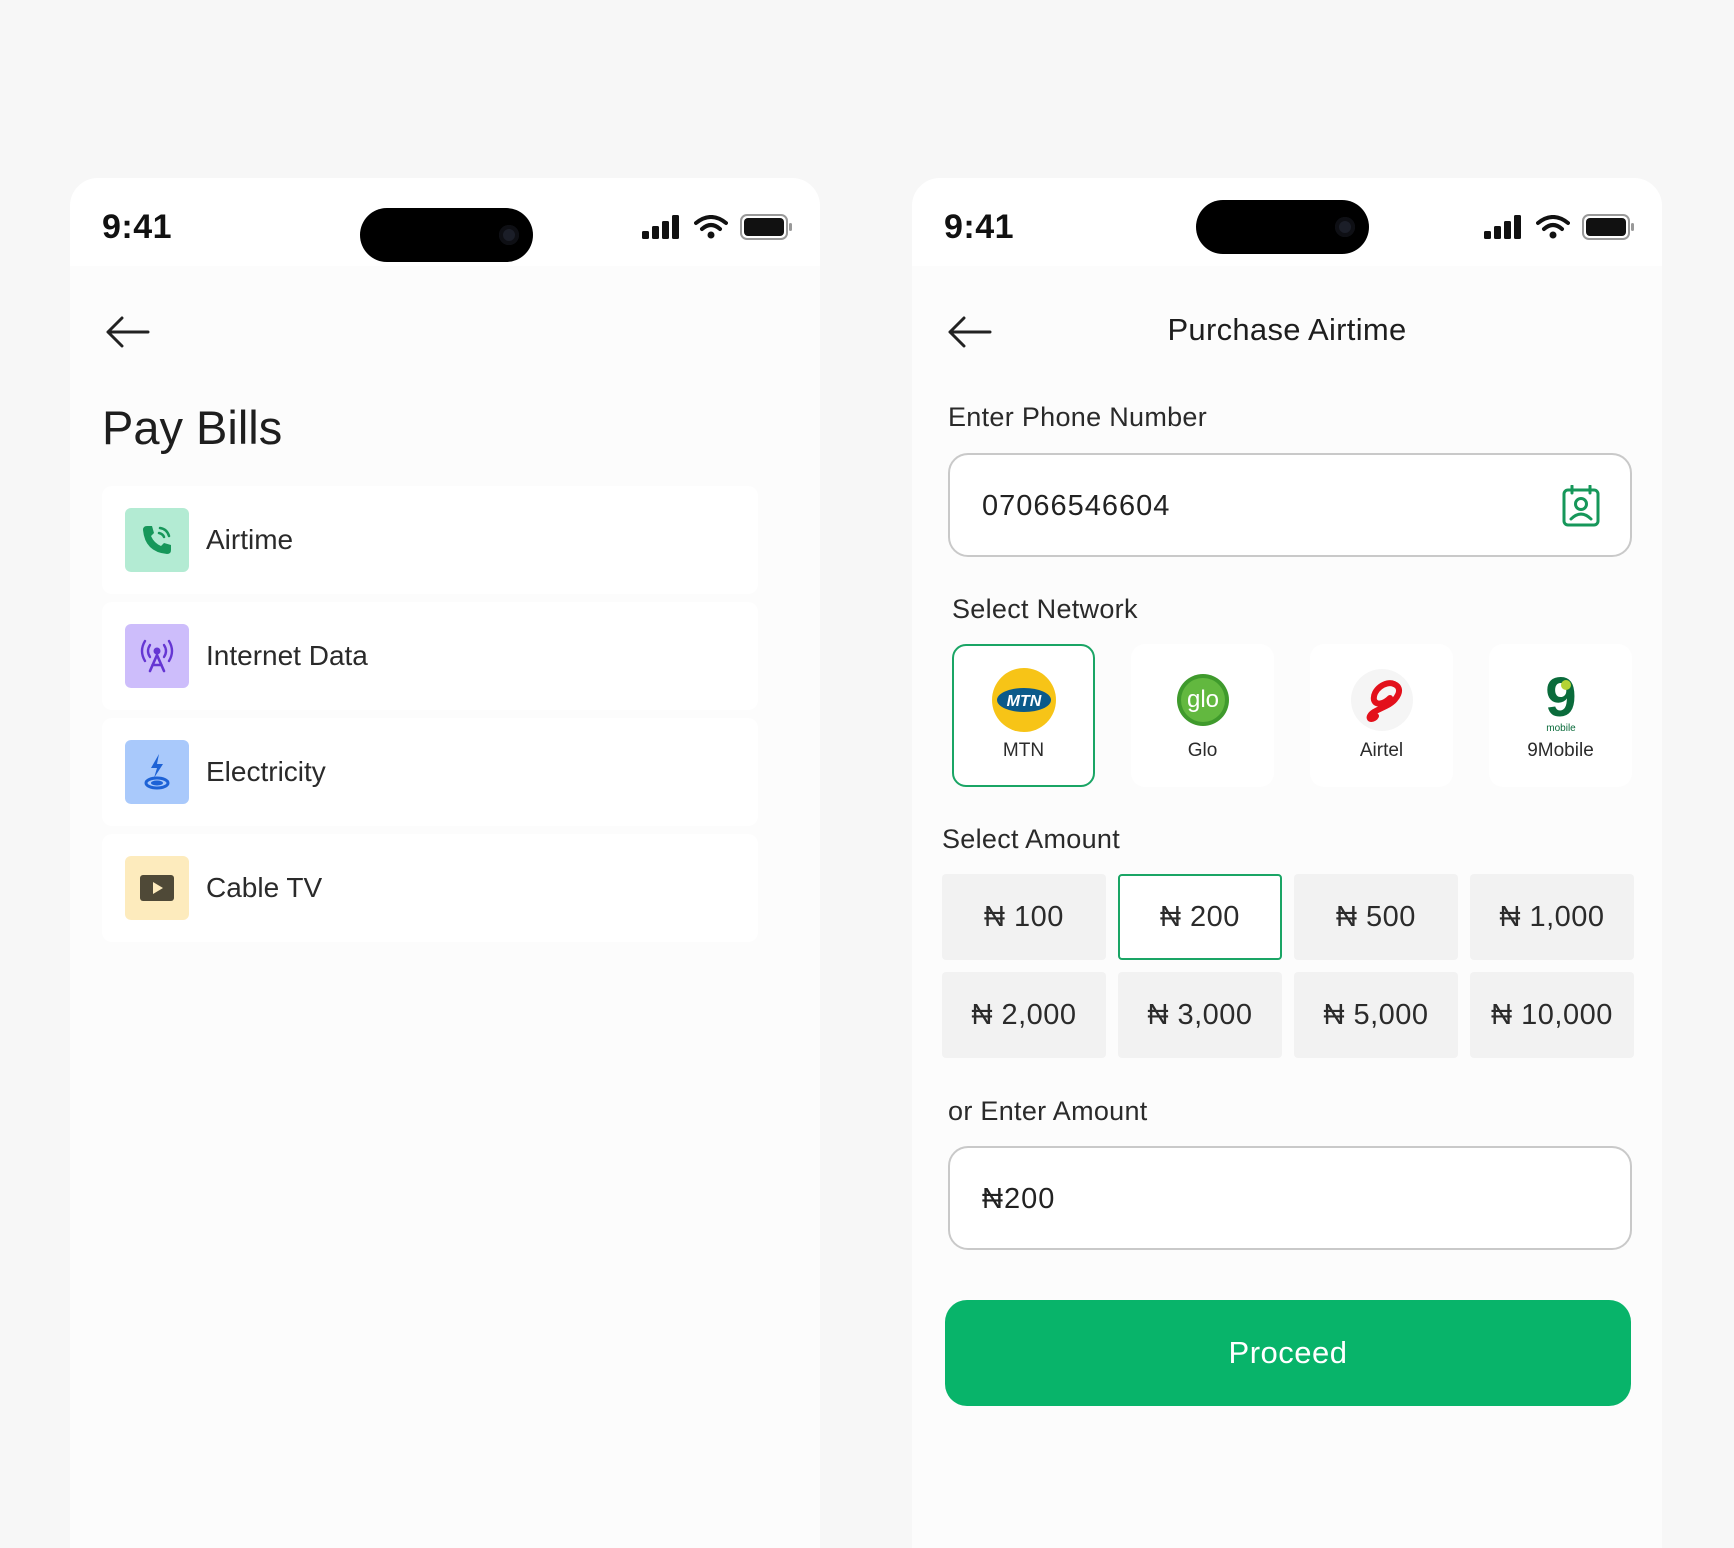  I want to click on menu-item-internet-data: Internet Data, so click(430, 656).